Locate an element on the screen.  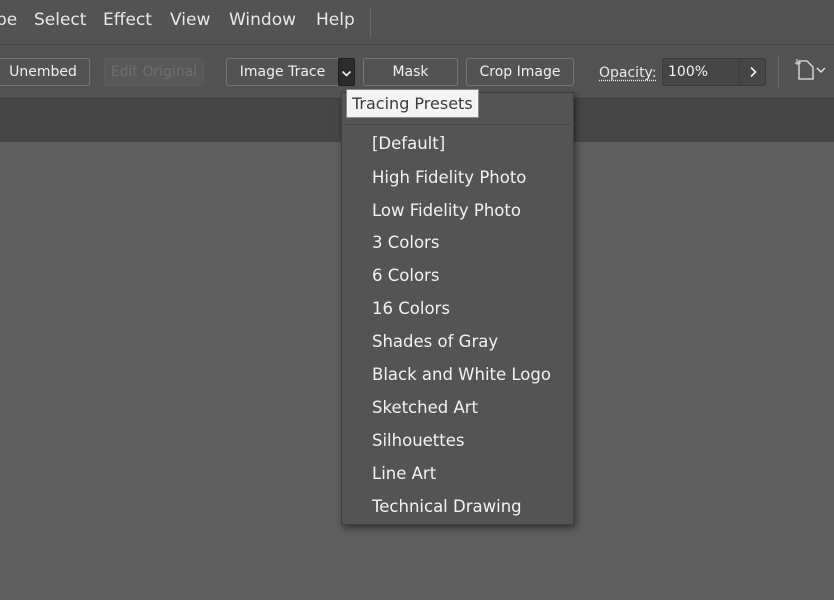
preset-default: [Default] is located at coordinates (408, 143).